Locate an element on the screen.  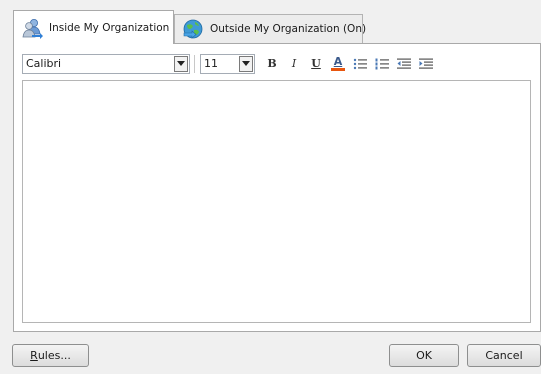
tab-inside-label: Inside My Organization is located at coordinates (109, 27).